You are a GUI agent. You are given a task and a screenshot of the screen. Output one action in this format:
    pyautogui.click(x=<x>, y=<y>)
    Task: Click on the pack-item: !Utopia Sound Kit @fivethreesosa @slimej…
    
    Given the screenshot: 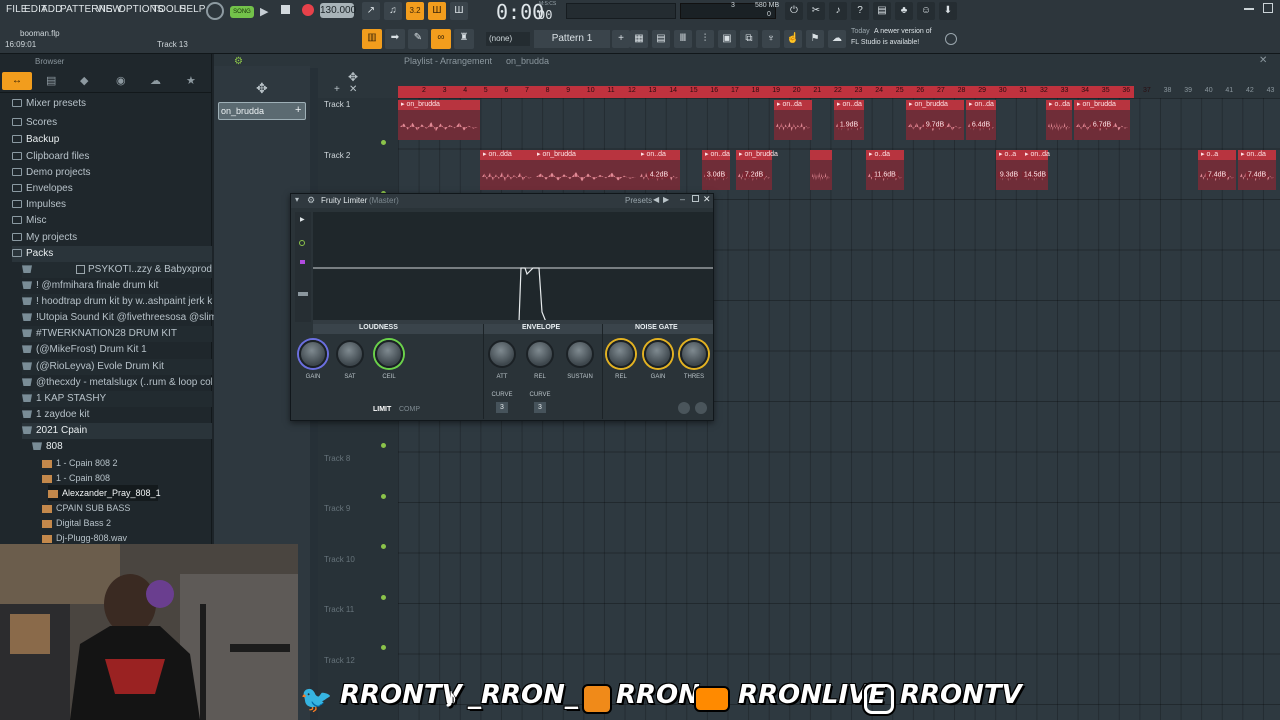 What is the action you would take?
    pyautogui.click(x=128, y=318)
    